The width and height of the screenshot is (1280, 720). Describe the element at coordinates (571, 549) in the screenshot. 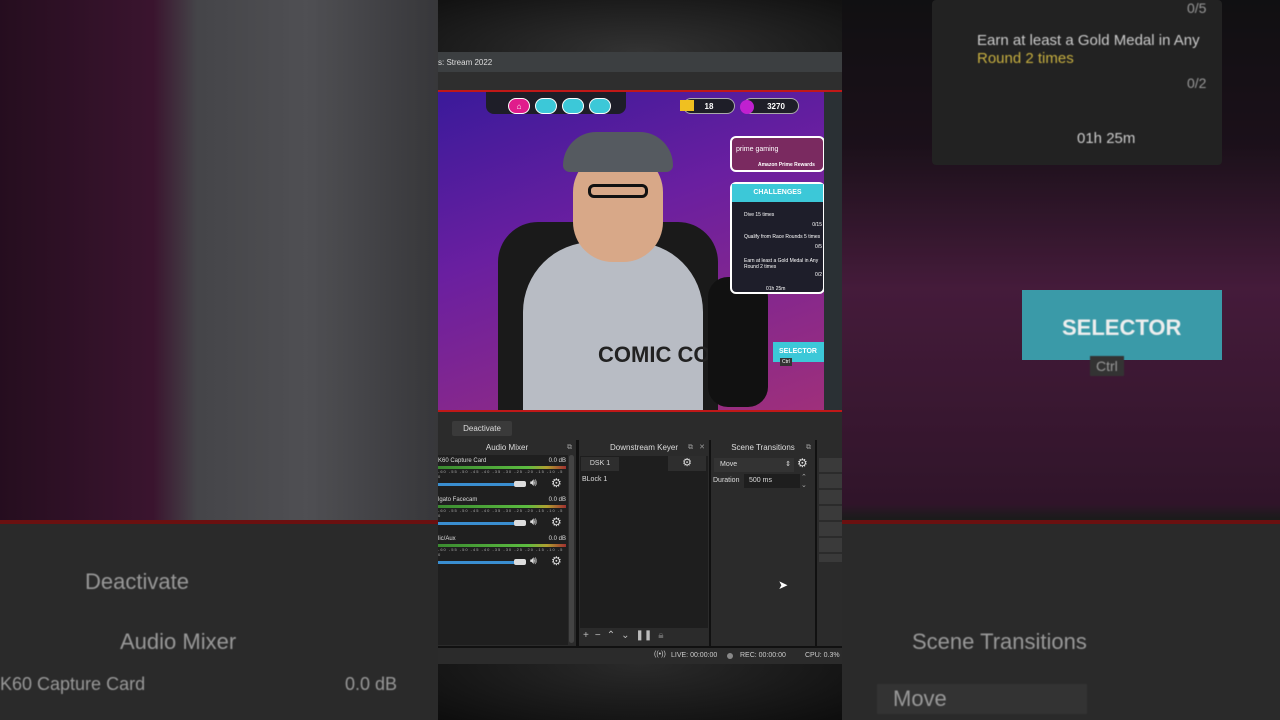

I see `scrollbar` at that location.